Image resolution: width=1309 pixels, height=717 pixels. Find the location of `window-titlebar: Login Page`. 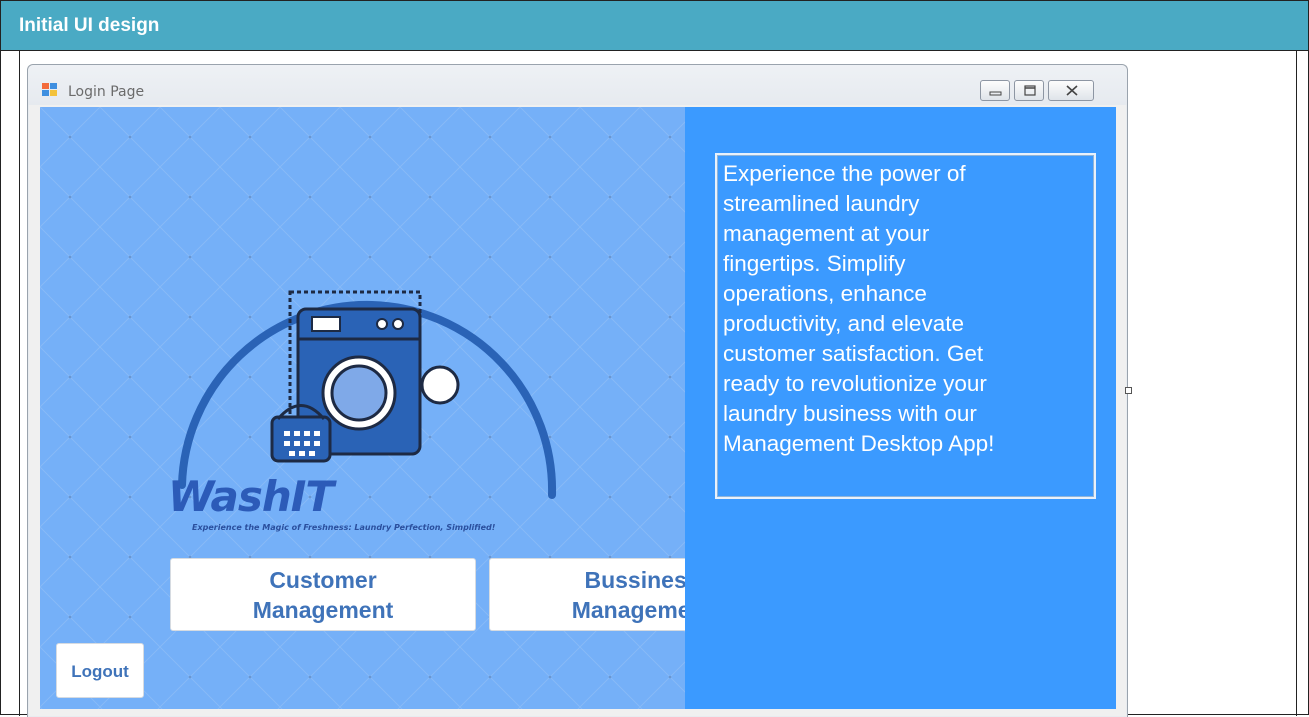

window-titlebar: Login Page is located at coordinates (577, 85).